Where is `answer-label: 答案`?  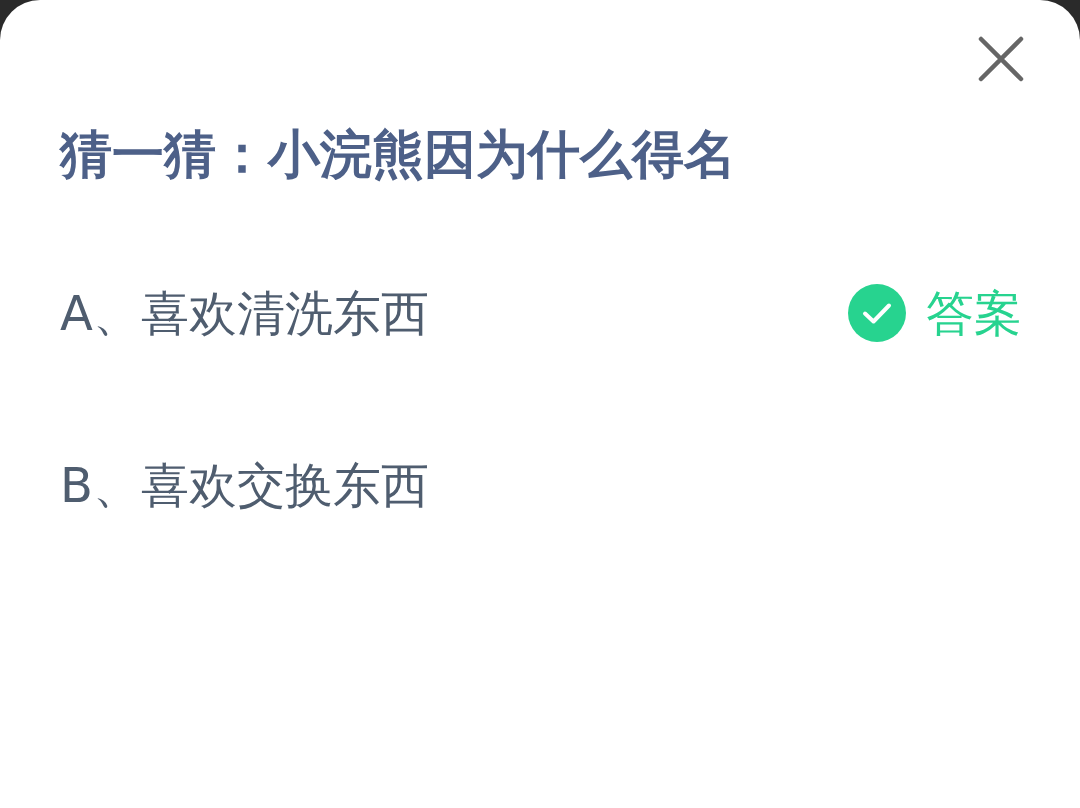
answer-label: 答案 is located at coordinates (974, 313).